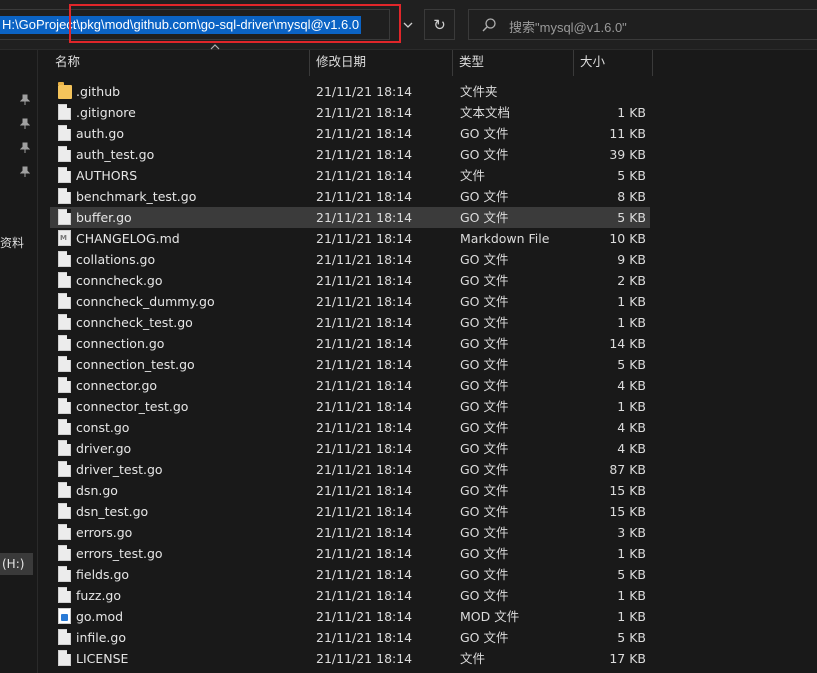  What do you see at coordinates (350, 385) in the screenshot?
I see `file-row: connector.go 21/11/21 18:14 GO 文件 4 KB` at bounding box center [350, 385].